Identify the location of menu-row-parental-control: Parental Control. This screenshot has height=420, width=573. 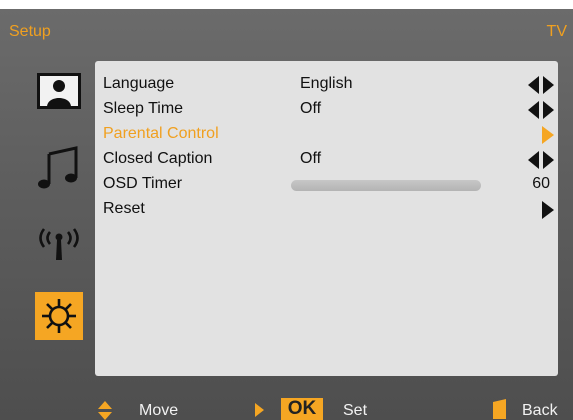
(326, 134).